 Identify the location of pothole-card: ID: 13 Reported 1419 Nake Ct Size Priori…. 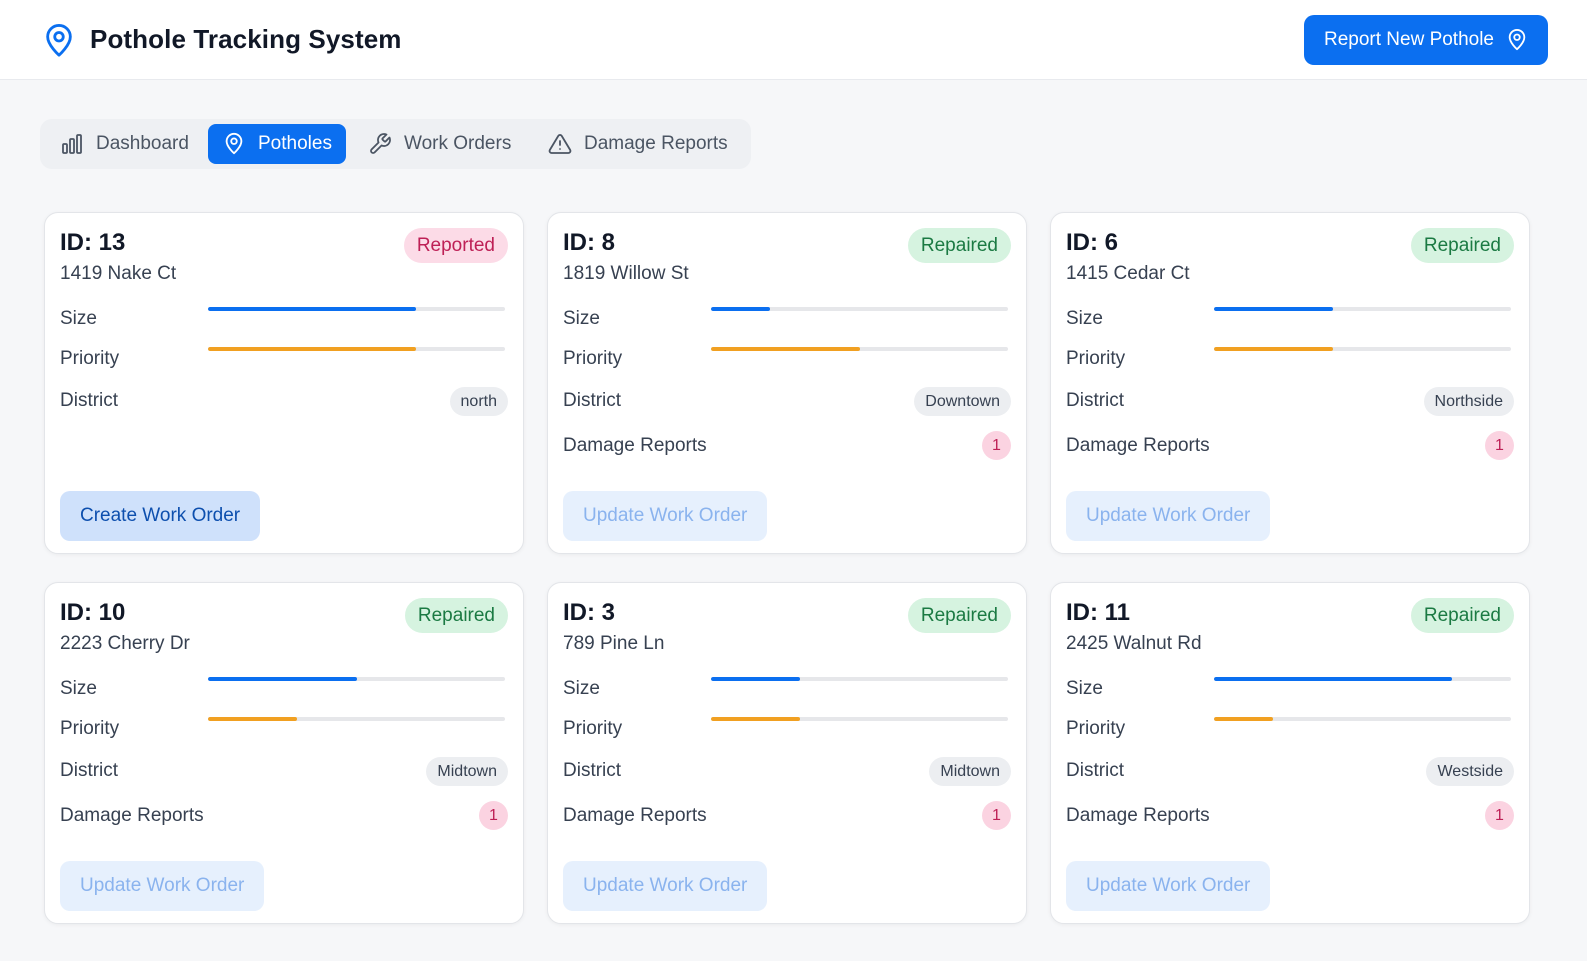
(284, 383).